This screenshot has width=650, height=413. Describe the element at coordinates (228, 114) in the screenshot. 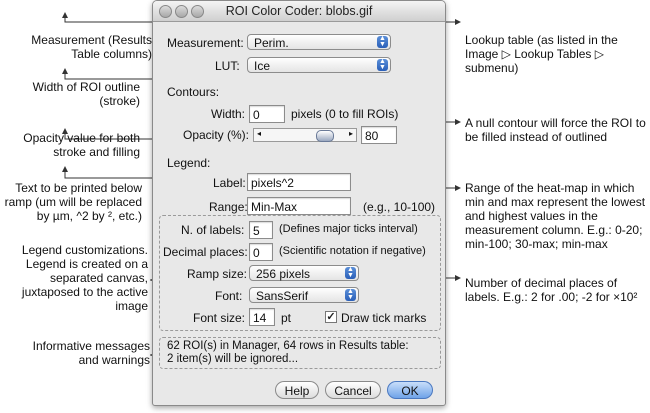

I see `width-label: Width:` at that location.